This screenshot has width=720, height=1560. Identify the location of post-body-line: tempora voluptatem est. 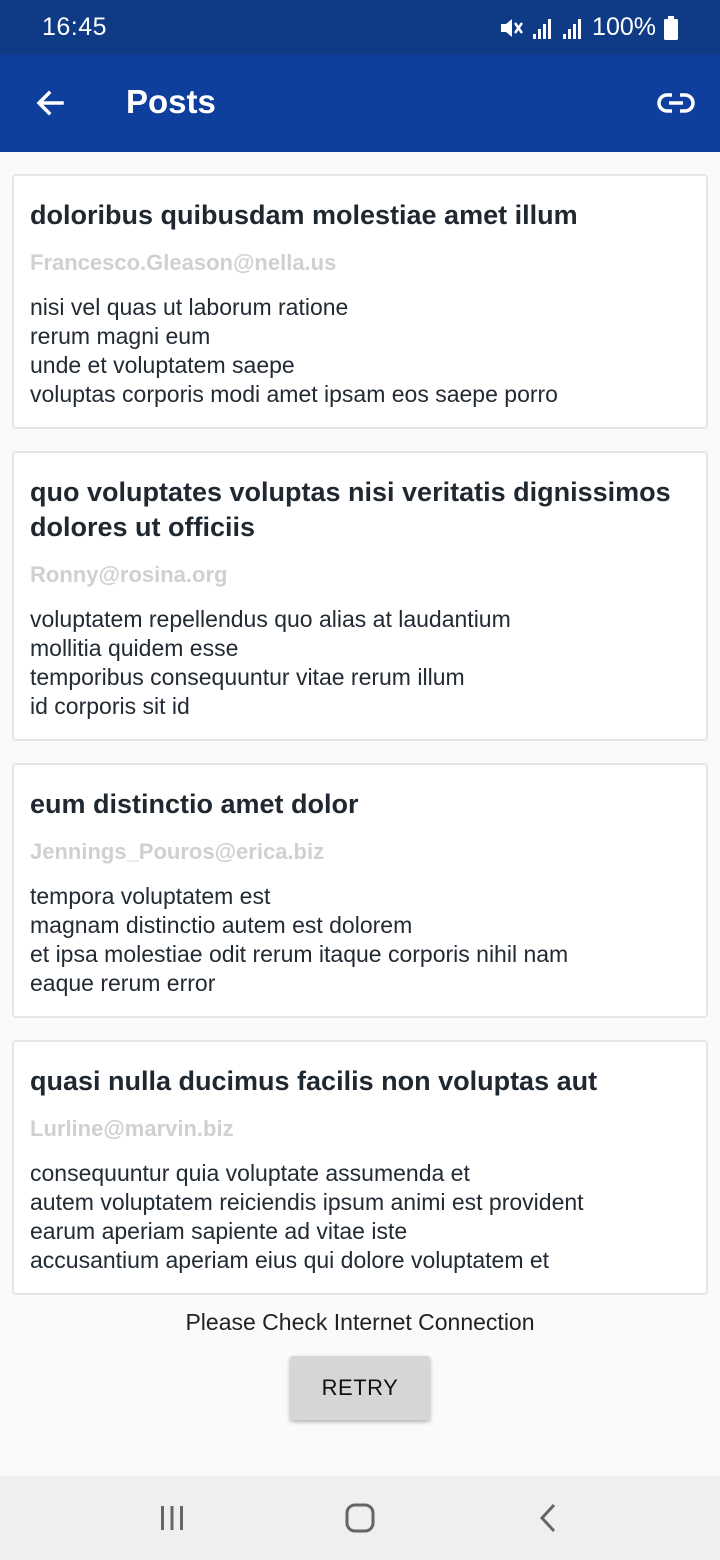
(150, 896).